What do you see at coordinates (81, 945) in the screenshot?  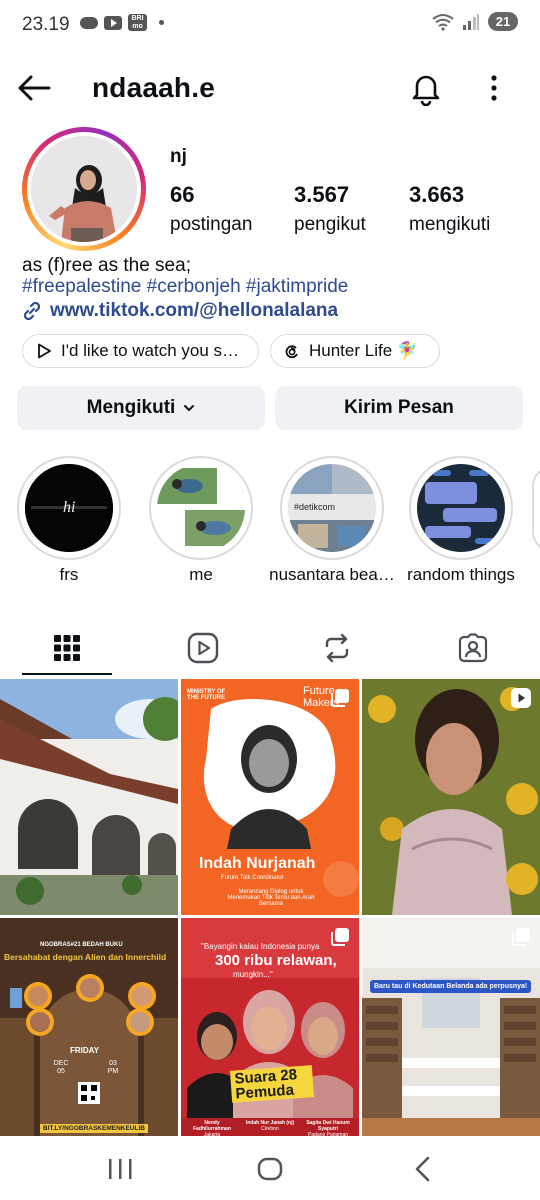 I see `post-series: NGOBRAS#21 BEDAH BUKU` at bounding box center [81, 945].